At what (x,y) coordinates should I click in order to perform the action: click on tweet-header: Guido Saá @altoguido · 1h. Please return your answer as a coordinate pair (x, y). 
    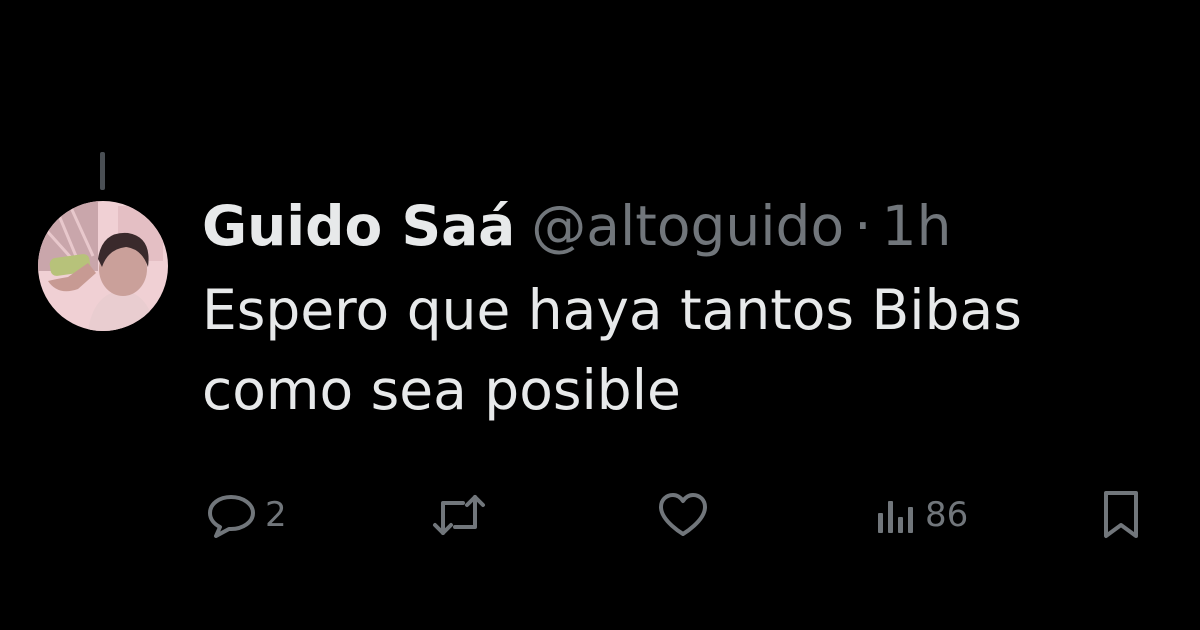
    Looking at the image, I should click on (576, 226).